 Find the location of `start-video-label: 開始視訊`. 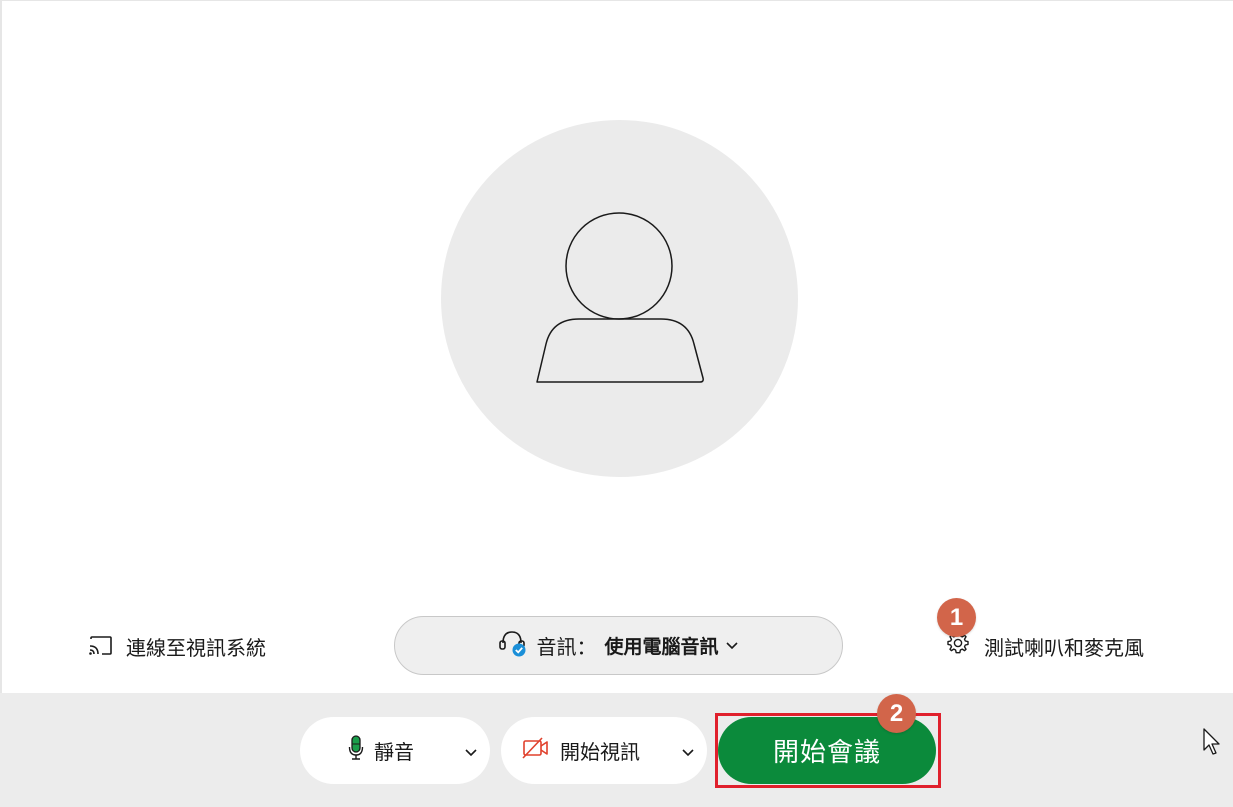

start-video-label: 開始視訊 is located at coordinates (600, 753).